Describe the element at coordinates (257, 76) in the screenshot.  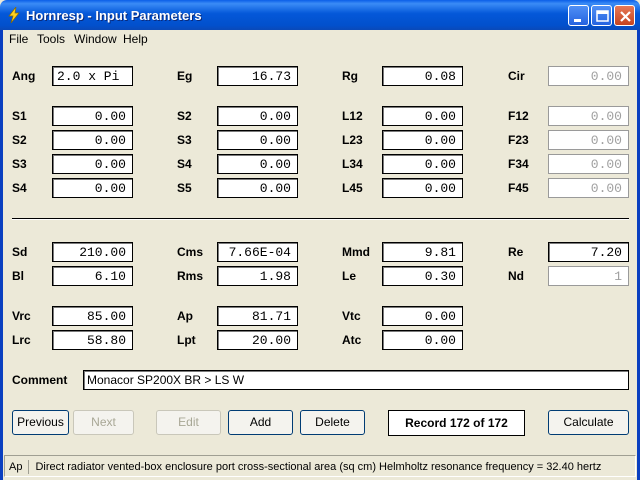
I see `eg-field: 16.73` at that location.